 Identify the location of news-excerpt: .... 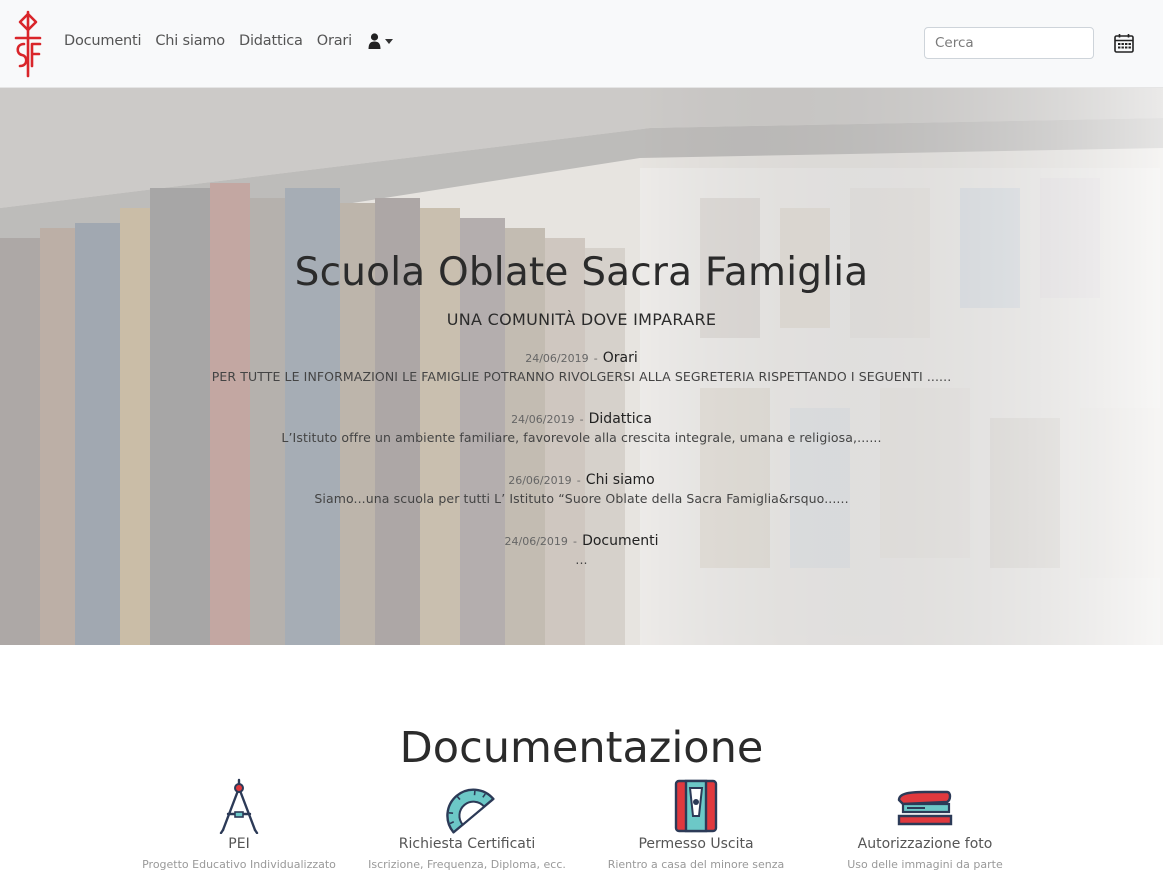
(581, 559).